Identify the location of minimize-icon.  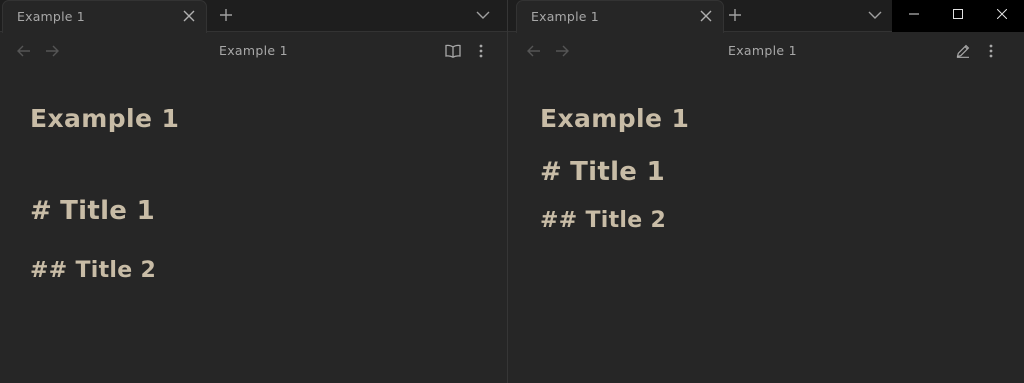
(914, 14).